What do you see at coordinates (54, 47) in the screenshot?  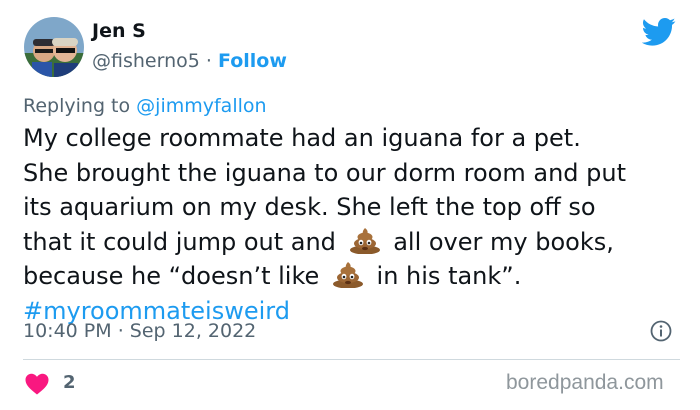 I see `avatar` at bounding box center [54, 47].